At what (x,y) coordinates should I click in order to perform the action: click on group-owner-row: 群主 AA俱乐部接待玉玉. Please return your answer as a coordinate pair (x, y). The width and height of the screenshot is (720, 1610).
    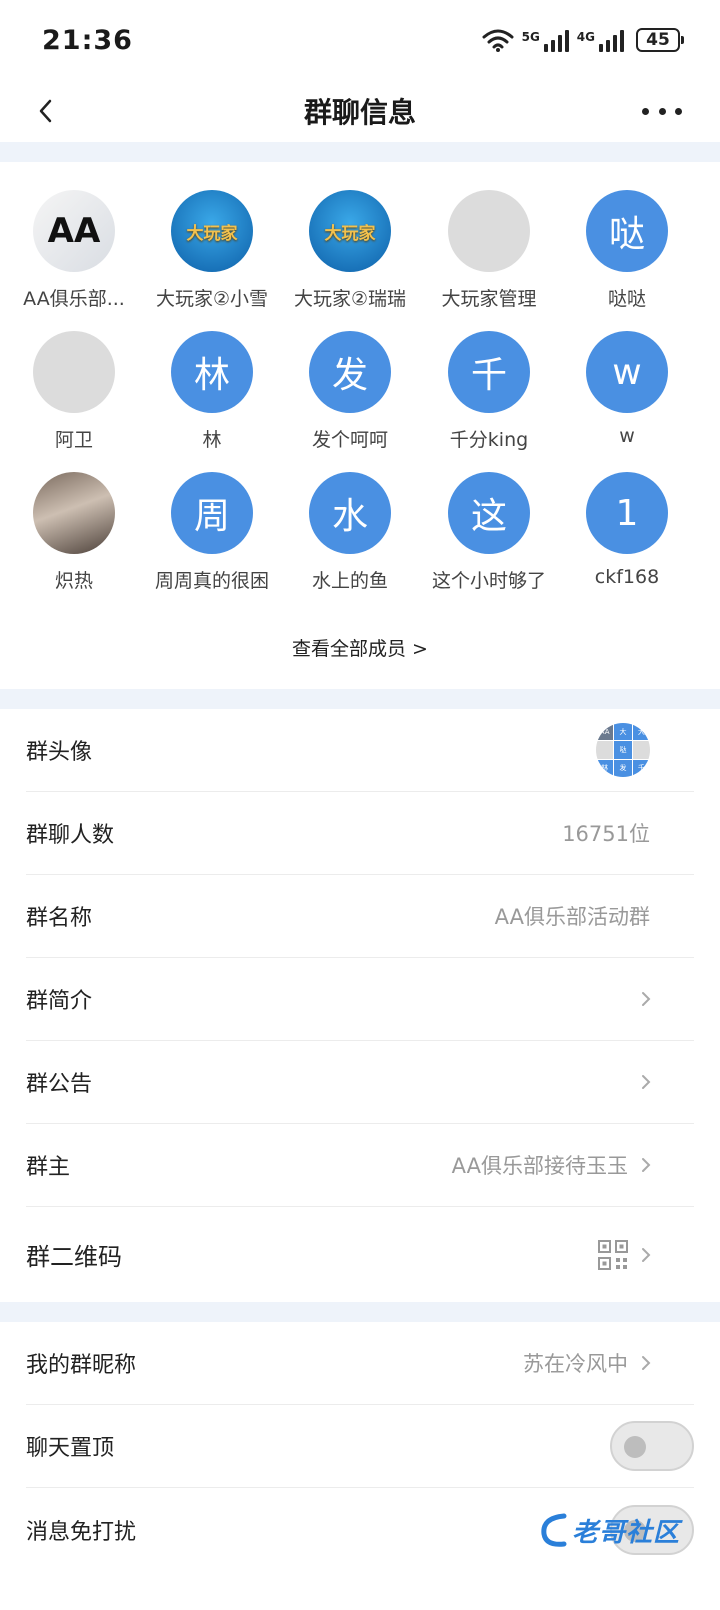
    Looking at the image, I should click on (360, 1165).